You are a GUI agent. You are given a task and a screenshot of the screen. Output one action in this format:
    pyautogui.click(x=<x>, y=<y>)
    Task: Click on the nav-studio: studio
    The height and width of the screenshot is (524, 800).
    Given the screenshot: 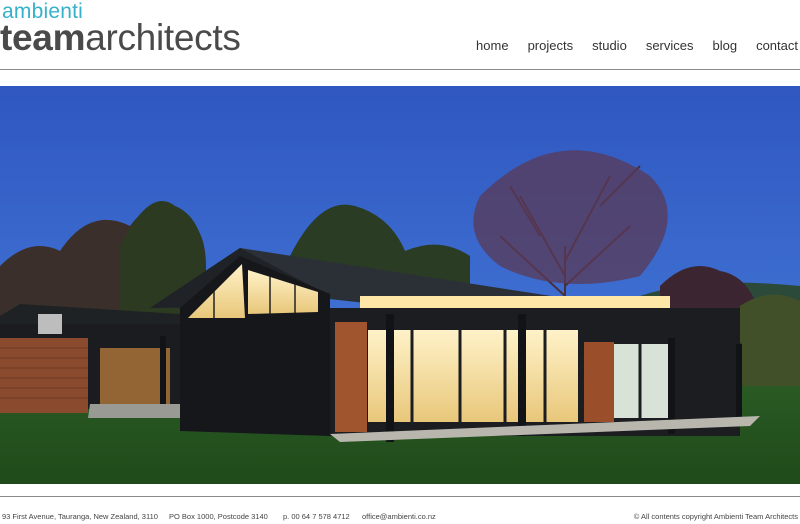 What is the action you would take?
    pyautogui.click(x=609, y=46)
    